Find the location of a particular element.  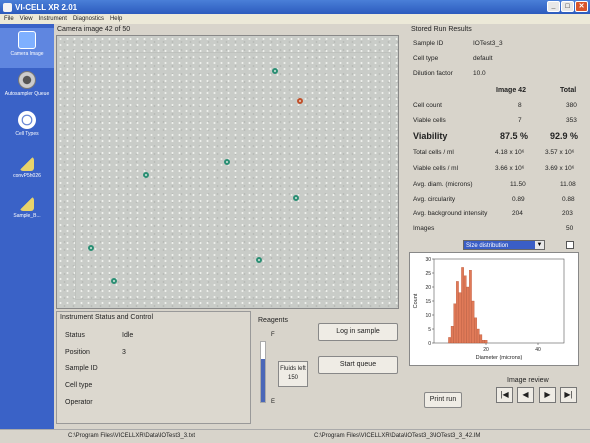

result-image-value: 204 is located at coordinates (517, 213).